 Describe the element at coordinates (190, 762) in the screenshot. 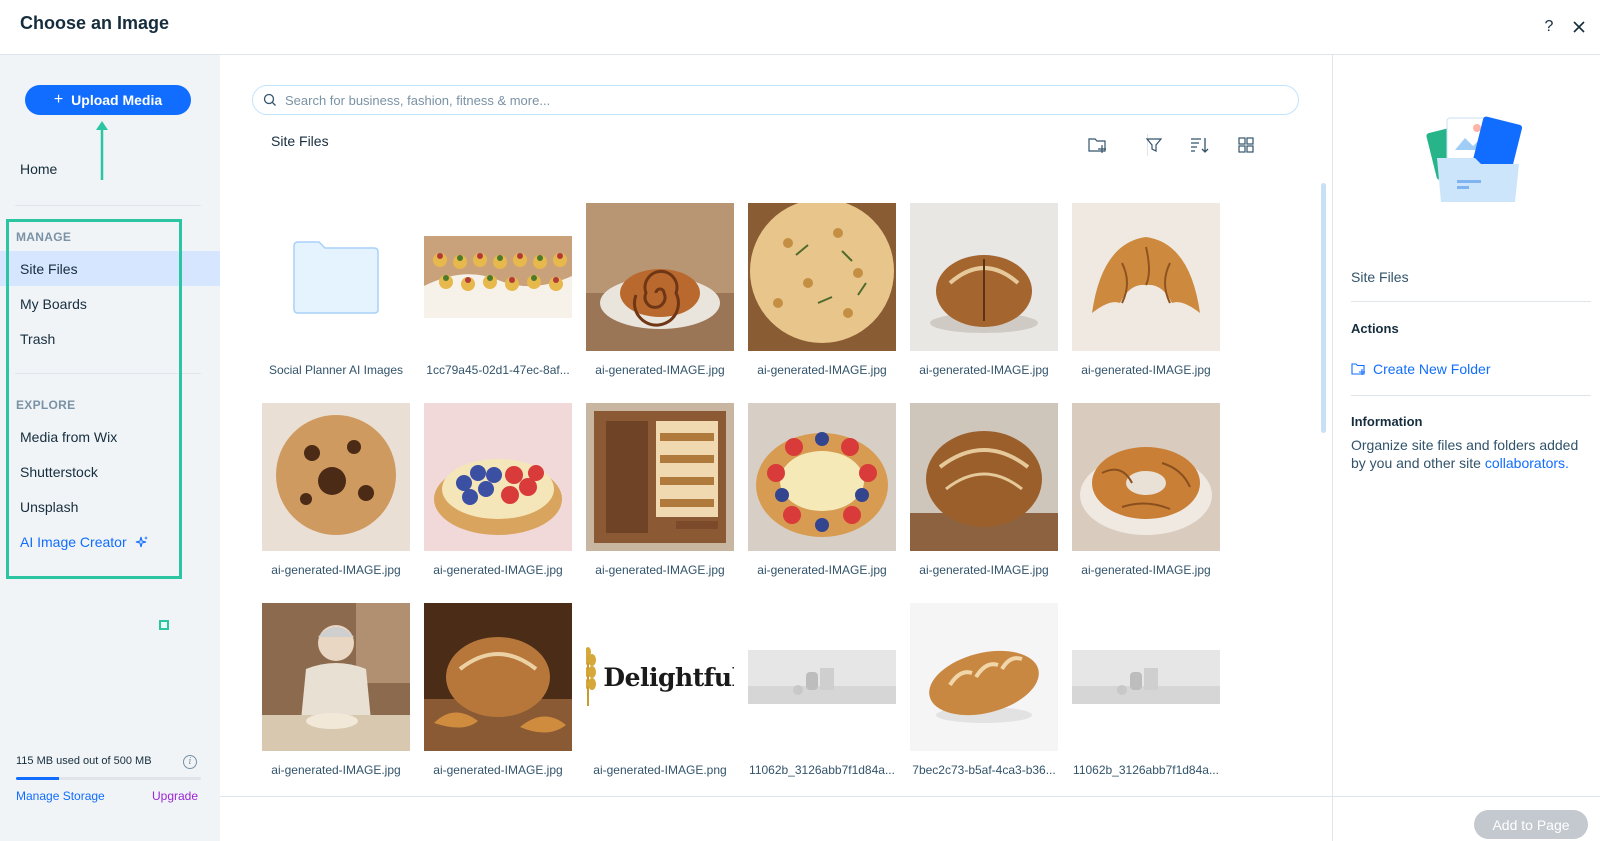

I see `info-icon: i` at that location.